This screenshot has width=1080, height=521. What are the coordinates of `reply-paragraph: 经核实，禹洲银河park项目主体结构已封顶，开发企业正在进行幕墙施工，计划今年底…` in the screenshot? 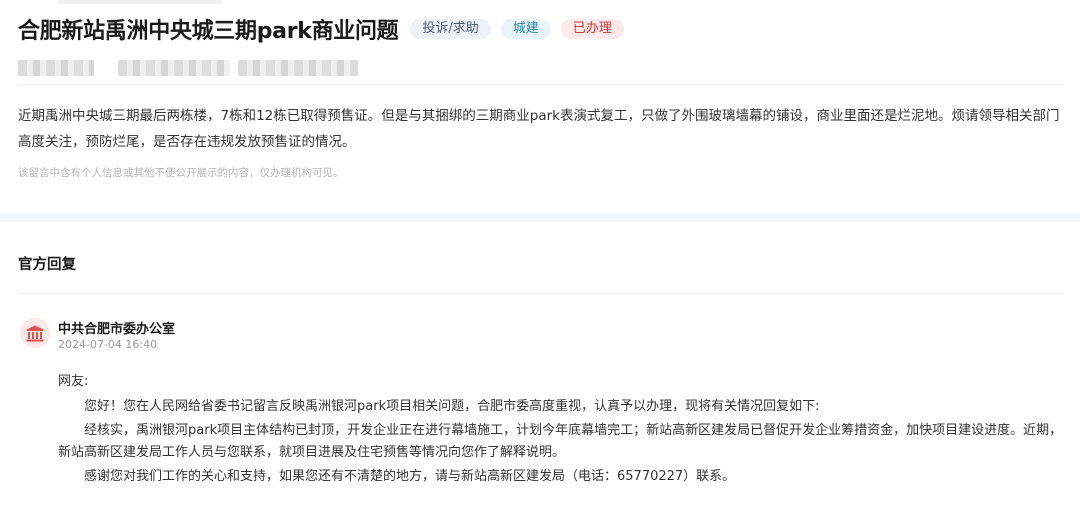 It's located at (560, 441).